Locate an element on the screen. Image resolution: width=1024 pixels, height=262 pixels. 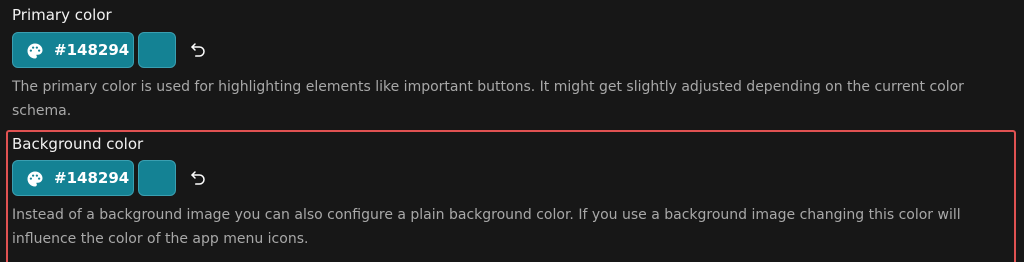
primary-color-value: #148294 is located at coordinates (92, 50).